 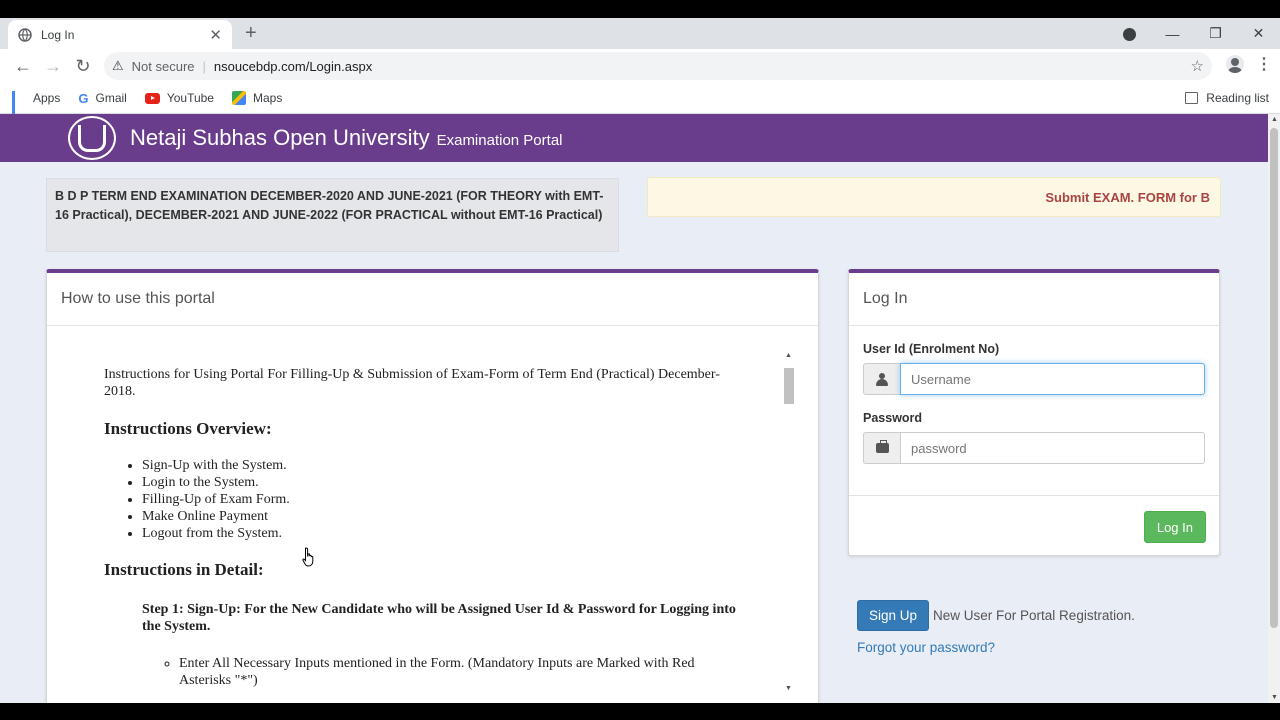 What do you see at coordinates (111, 98) in the screenshot?
I see `bookmark-label: Gmail` at bounding box center [111, 98].